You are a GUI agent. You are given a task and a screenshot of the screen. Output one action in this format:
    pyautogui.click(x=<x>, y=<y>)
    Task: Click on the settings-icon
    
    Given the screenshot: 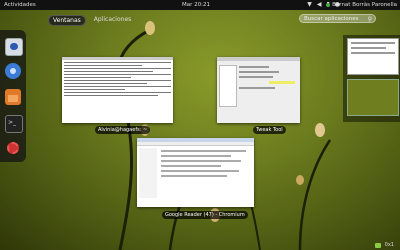 What is the action you would take?
    pyautogui.click(x=13, y=148)
    